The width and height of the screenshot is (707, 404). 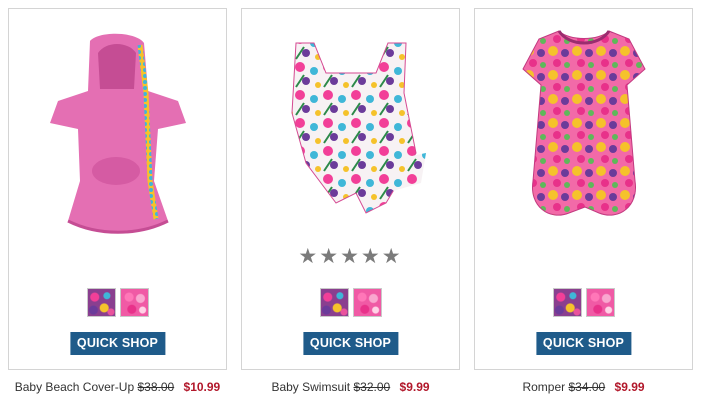 What do you see at coordinates (372, 387) in the screenshot?
I see `original-price: $32.00` at bounding box center [372, 387].